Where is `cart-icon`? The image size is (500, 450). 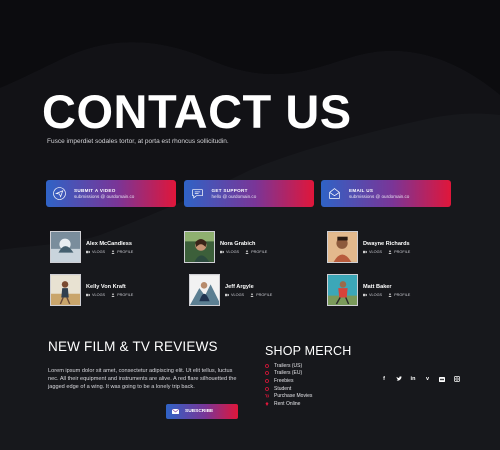 cart-icon is located at coordinates (267, 396).